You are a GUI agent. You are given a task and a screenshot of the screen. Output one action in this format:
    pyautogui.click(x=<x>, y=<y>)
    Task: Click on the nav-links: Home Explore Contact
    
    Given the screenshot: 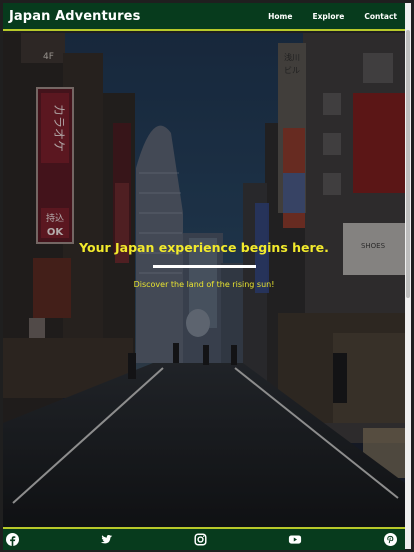 What is the action you would take?
    pyautogui.click(x=332, y=16)
    